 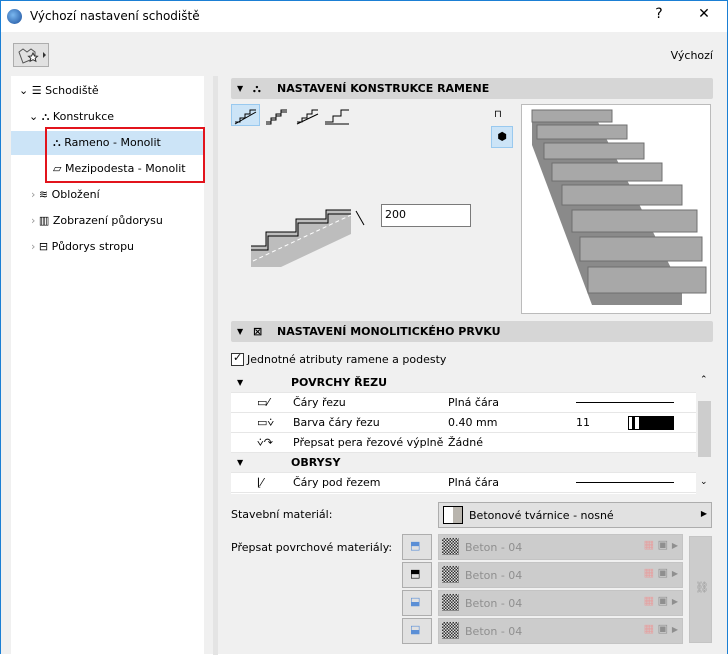 I want to click on table-row: ⌊⁄ Čáry pod řezem Plná čára, so click(x=463, y=483).